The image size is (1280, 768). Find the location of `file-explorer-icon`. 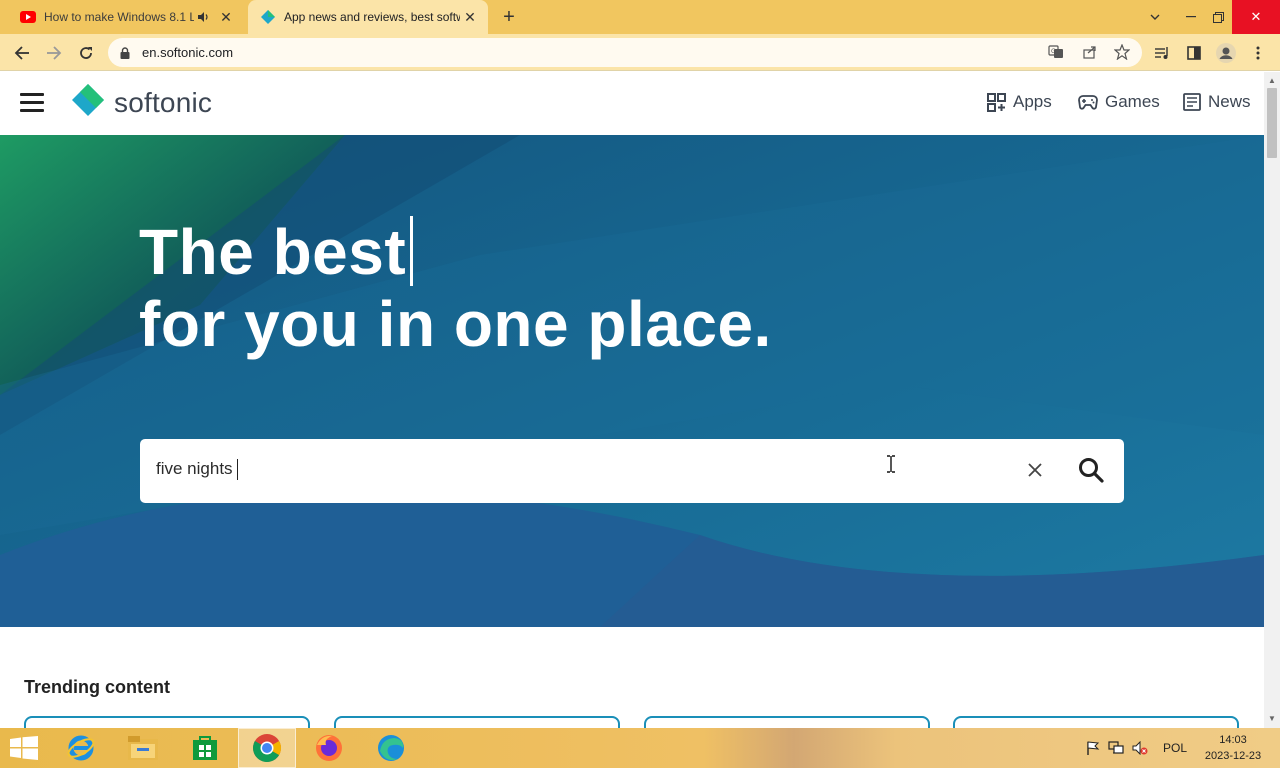

file-explorer-icon is located at coordinates (143, 748).